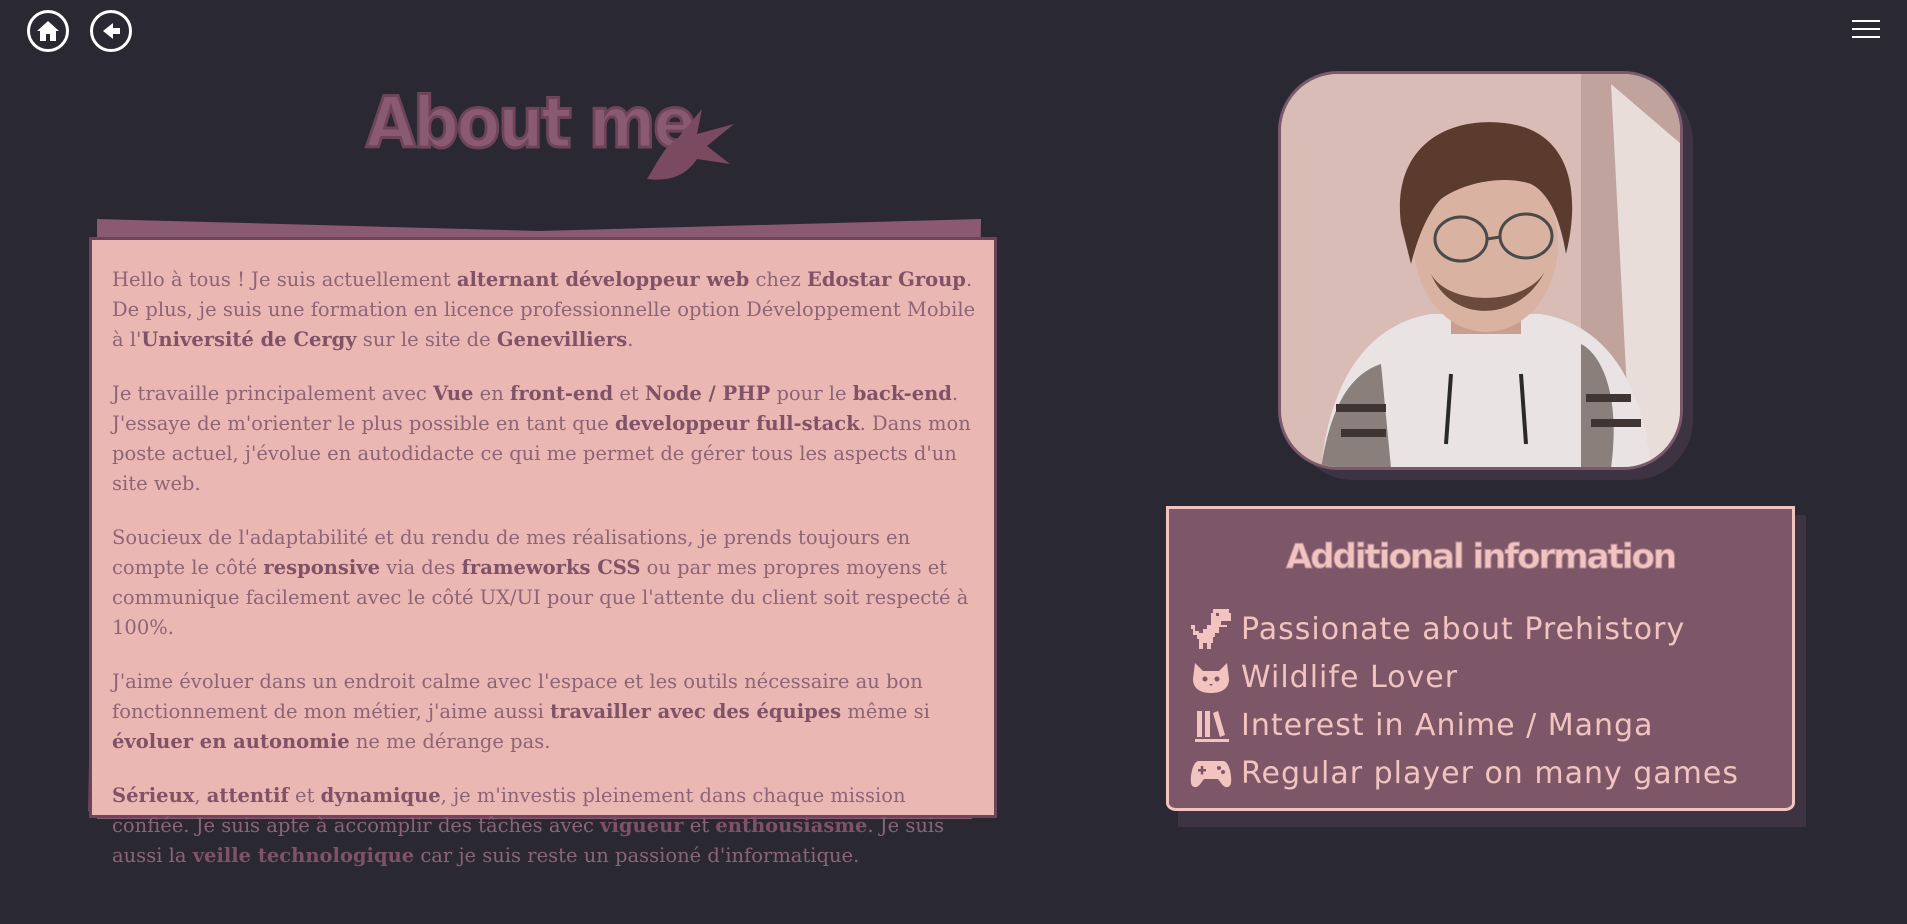 This screenshot has height=924, width=1907. Describe the element at coordinates (778, 279) in the screenshot. I see `body-text: chez` at that location.